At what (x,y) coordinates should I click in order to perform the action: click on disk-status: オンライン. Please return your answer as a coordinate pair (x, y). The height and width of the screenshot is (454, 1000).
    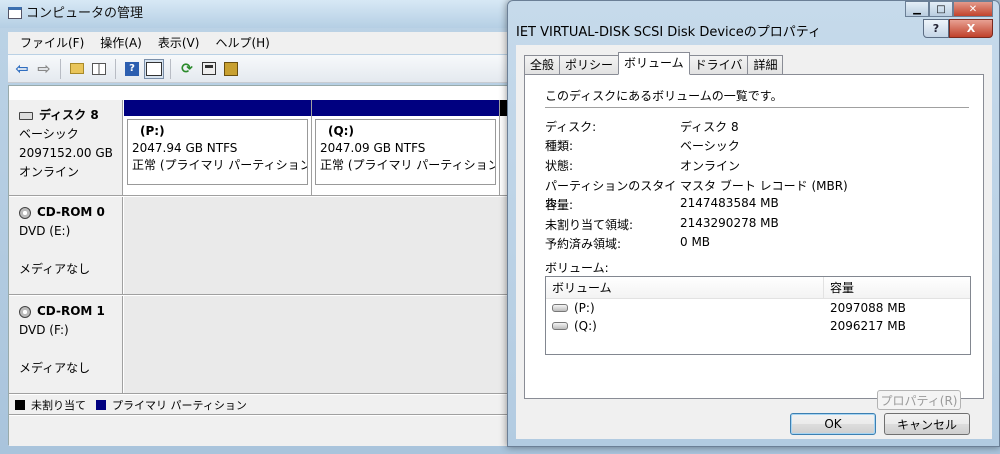
    Looking at the image, I should click on (49, 172).